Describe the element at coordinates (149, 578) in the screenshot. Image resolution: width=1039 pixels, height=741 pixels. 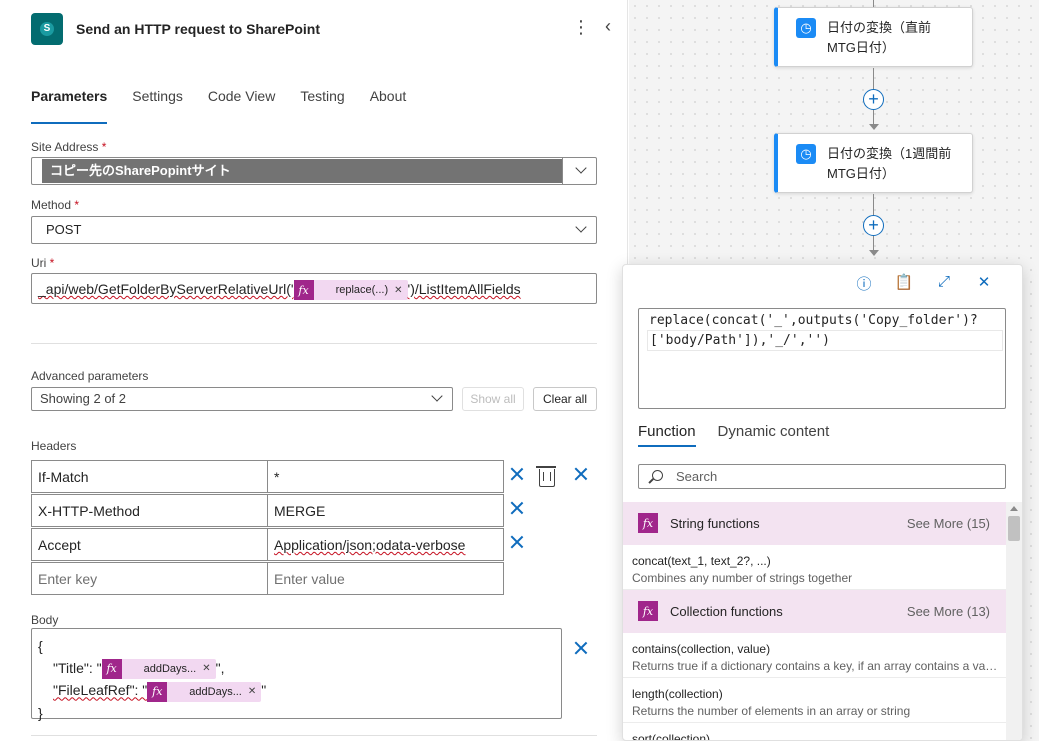
I see `header-key-placeholder: Enter key` at that location.